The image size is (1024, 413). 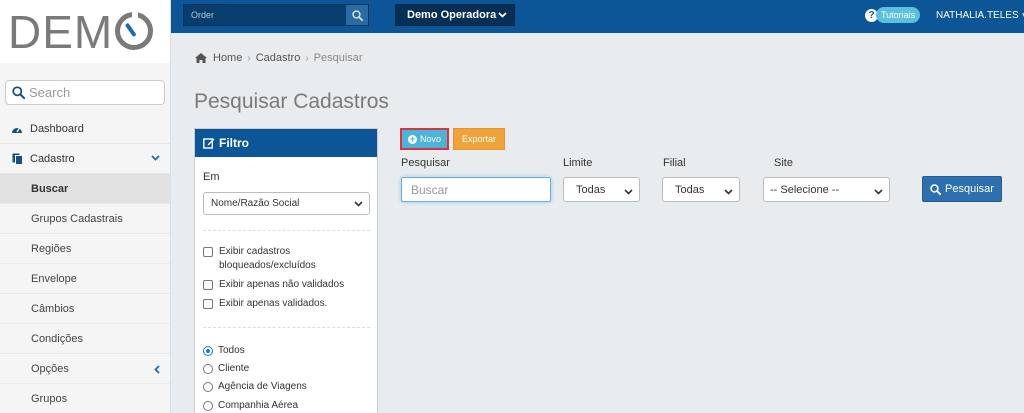 What do you see at coordinates (85, 309) in the screenshot?
I see `sidebar-subitem-cambios: Câmbios` at bounding box center [85, 309].